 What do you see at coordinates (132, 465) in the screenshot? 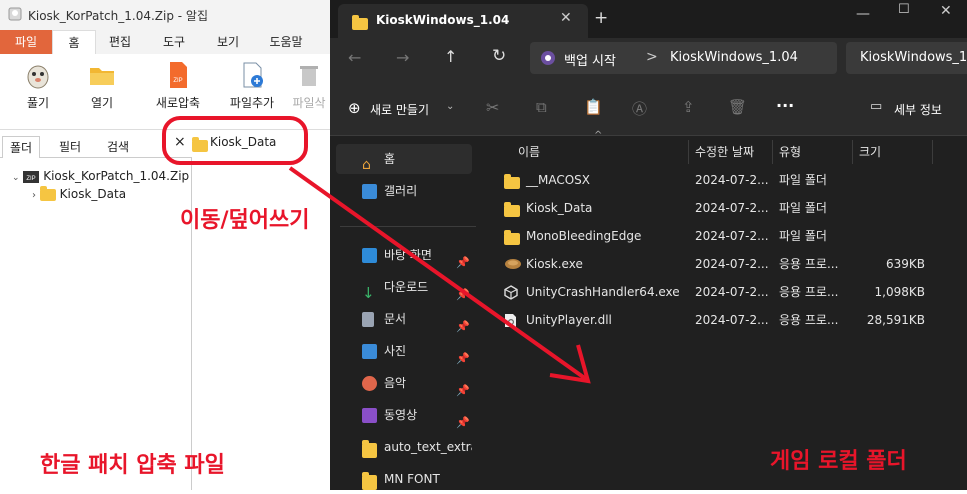
I see `annotation-patch-archive: 한글 패치 압축 파일` at bounding box center [132, 465].